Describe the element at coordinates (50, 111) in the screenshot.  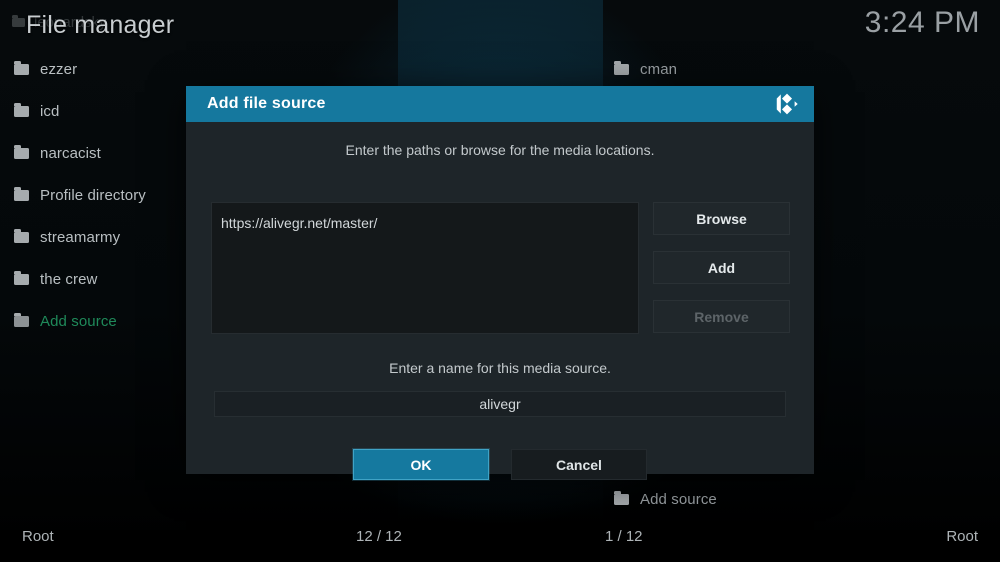
I see `list-item-label: icd` at that location.